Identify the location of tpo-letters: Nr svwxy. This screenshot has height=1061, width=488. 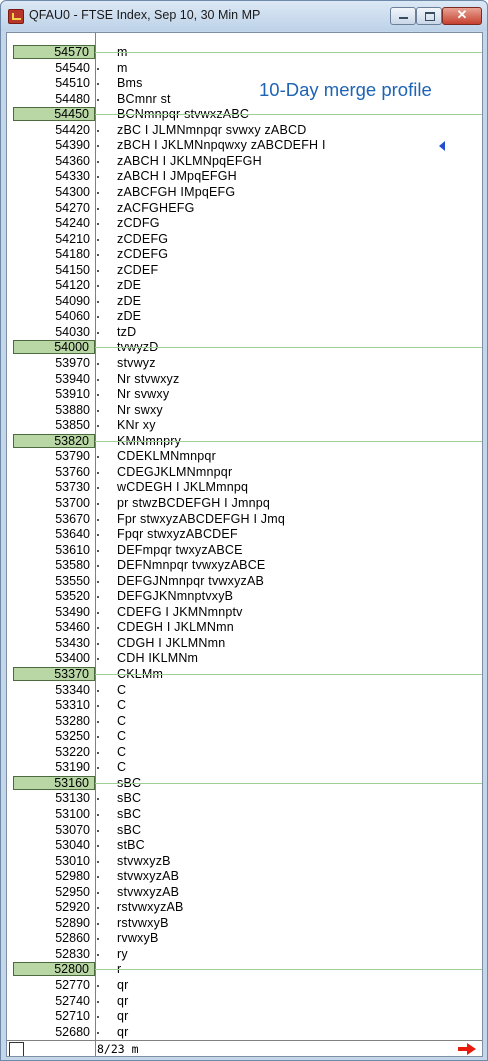
(143, 394).